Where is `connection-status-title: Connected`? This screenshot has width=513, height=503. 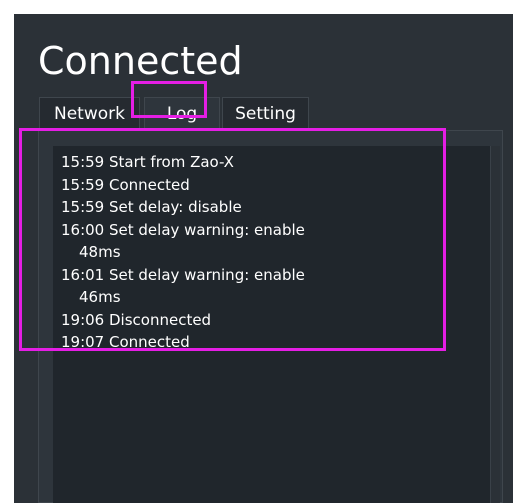
connection-status-title: Connected is located at coordinates (140, 61).